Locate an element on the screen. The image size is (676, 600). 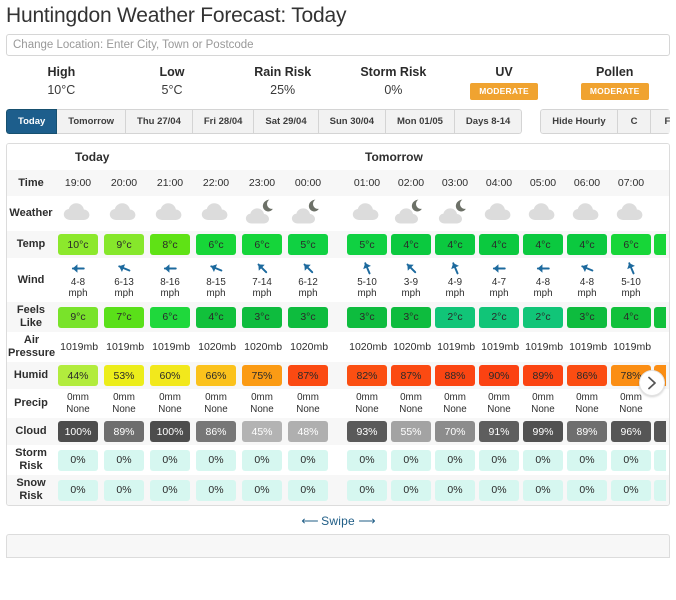
tab-sun-3004: Sun 30/04 is located at coordinates (352, 122).